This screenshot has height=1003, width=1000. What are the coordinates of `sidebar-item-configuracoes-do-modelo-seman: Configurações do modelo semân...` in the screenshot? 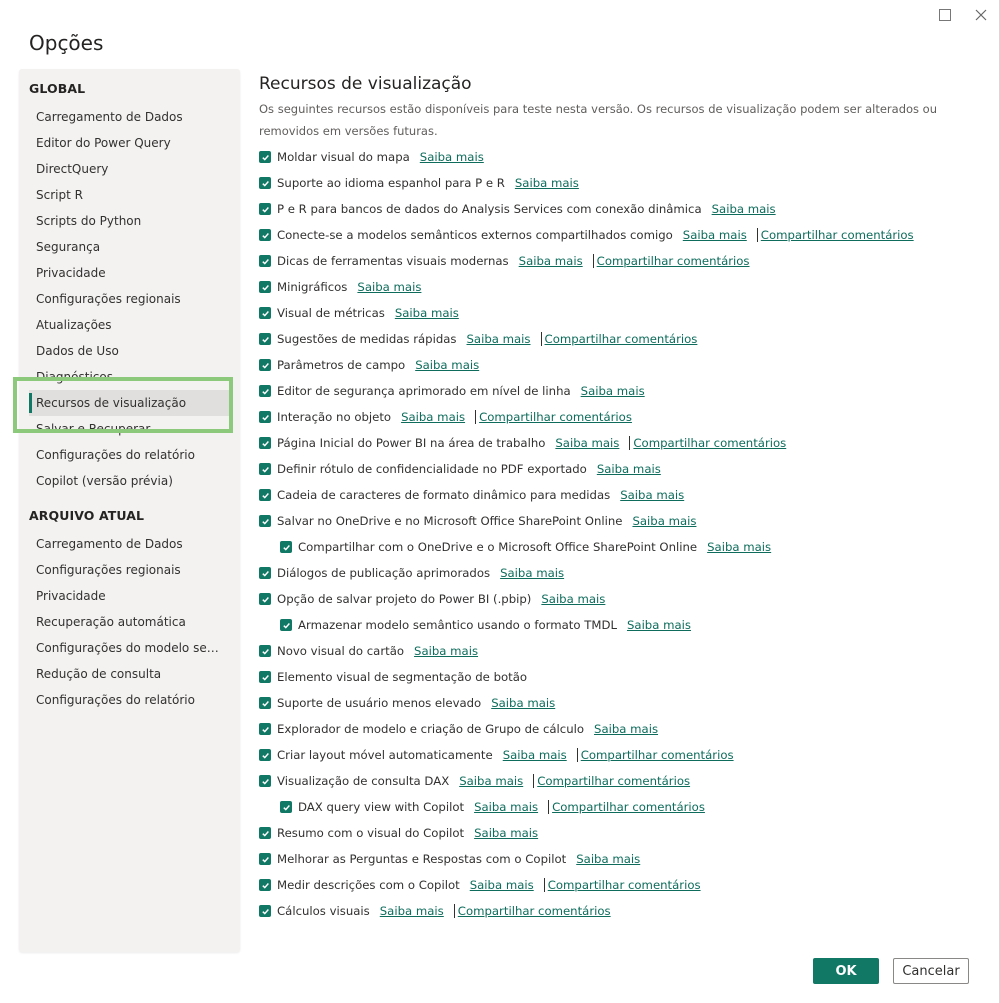 It's located at (129, 648).